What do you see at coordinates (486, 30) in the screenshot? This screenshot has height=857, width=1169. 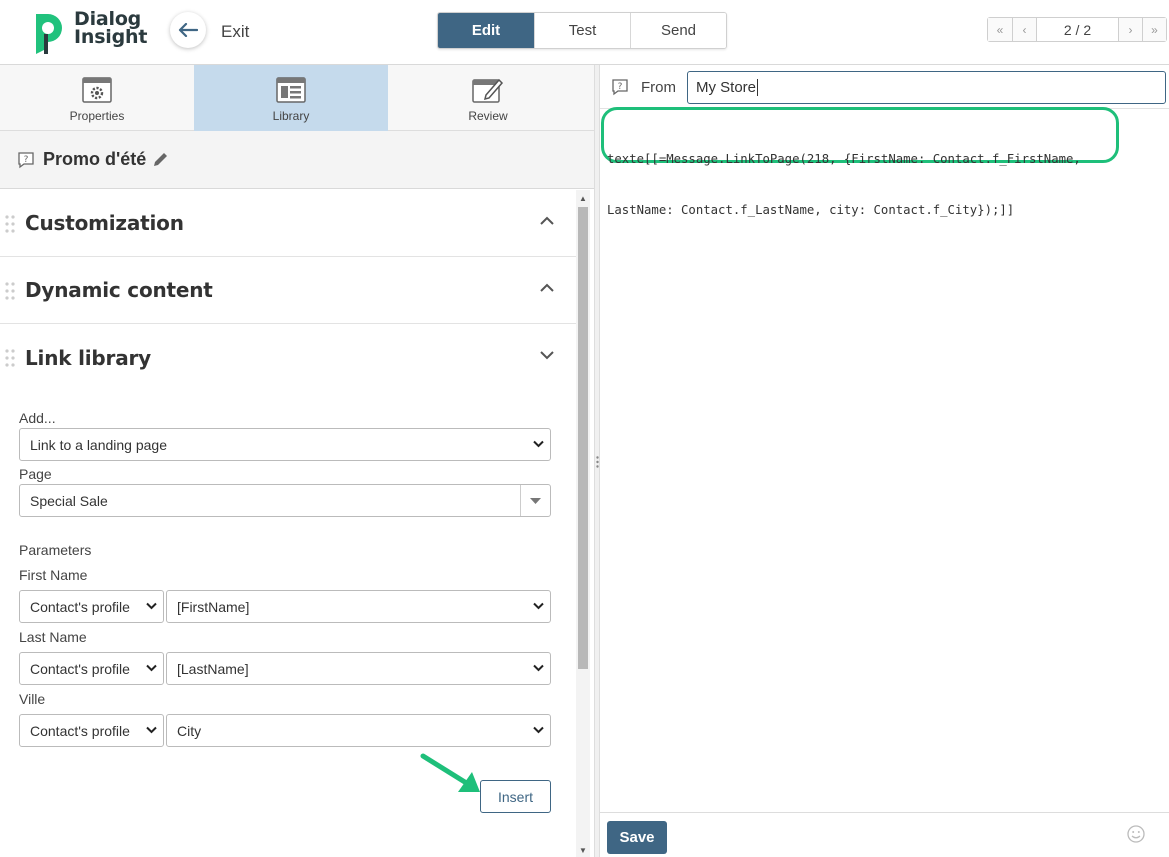 I see `tab-edit: Edit` at bounding box center [486, 30].